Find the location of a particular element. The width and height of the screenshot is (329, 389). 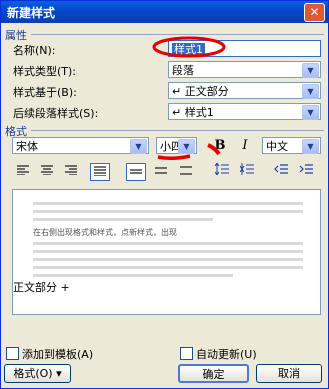

next-style-value: 样式1 is located at coordinates (199, 112).